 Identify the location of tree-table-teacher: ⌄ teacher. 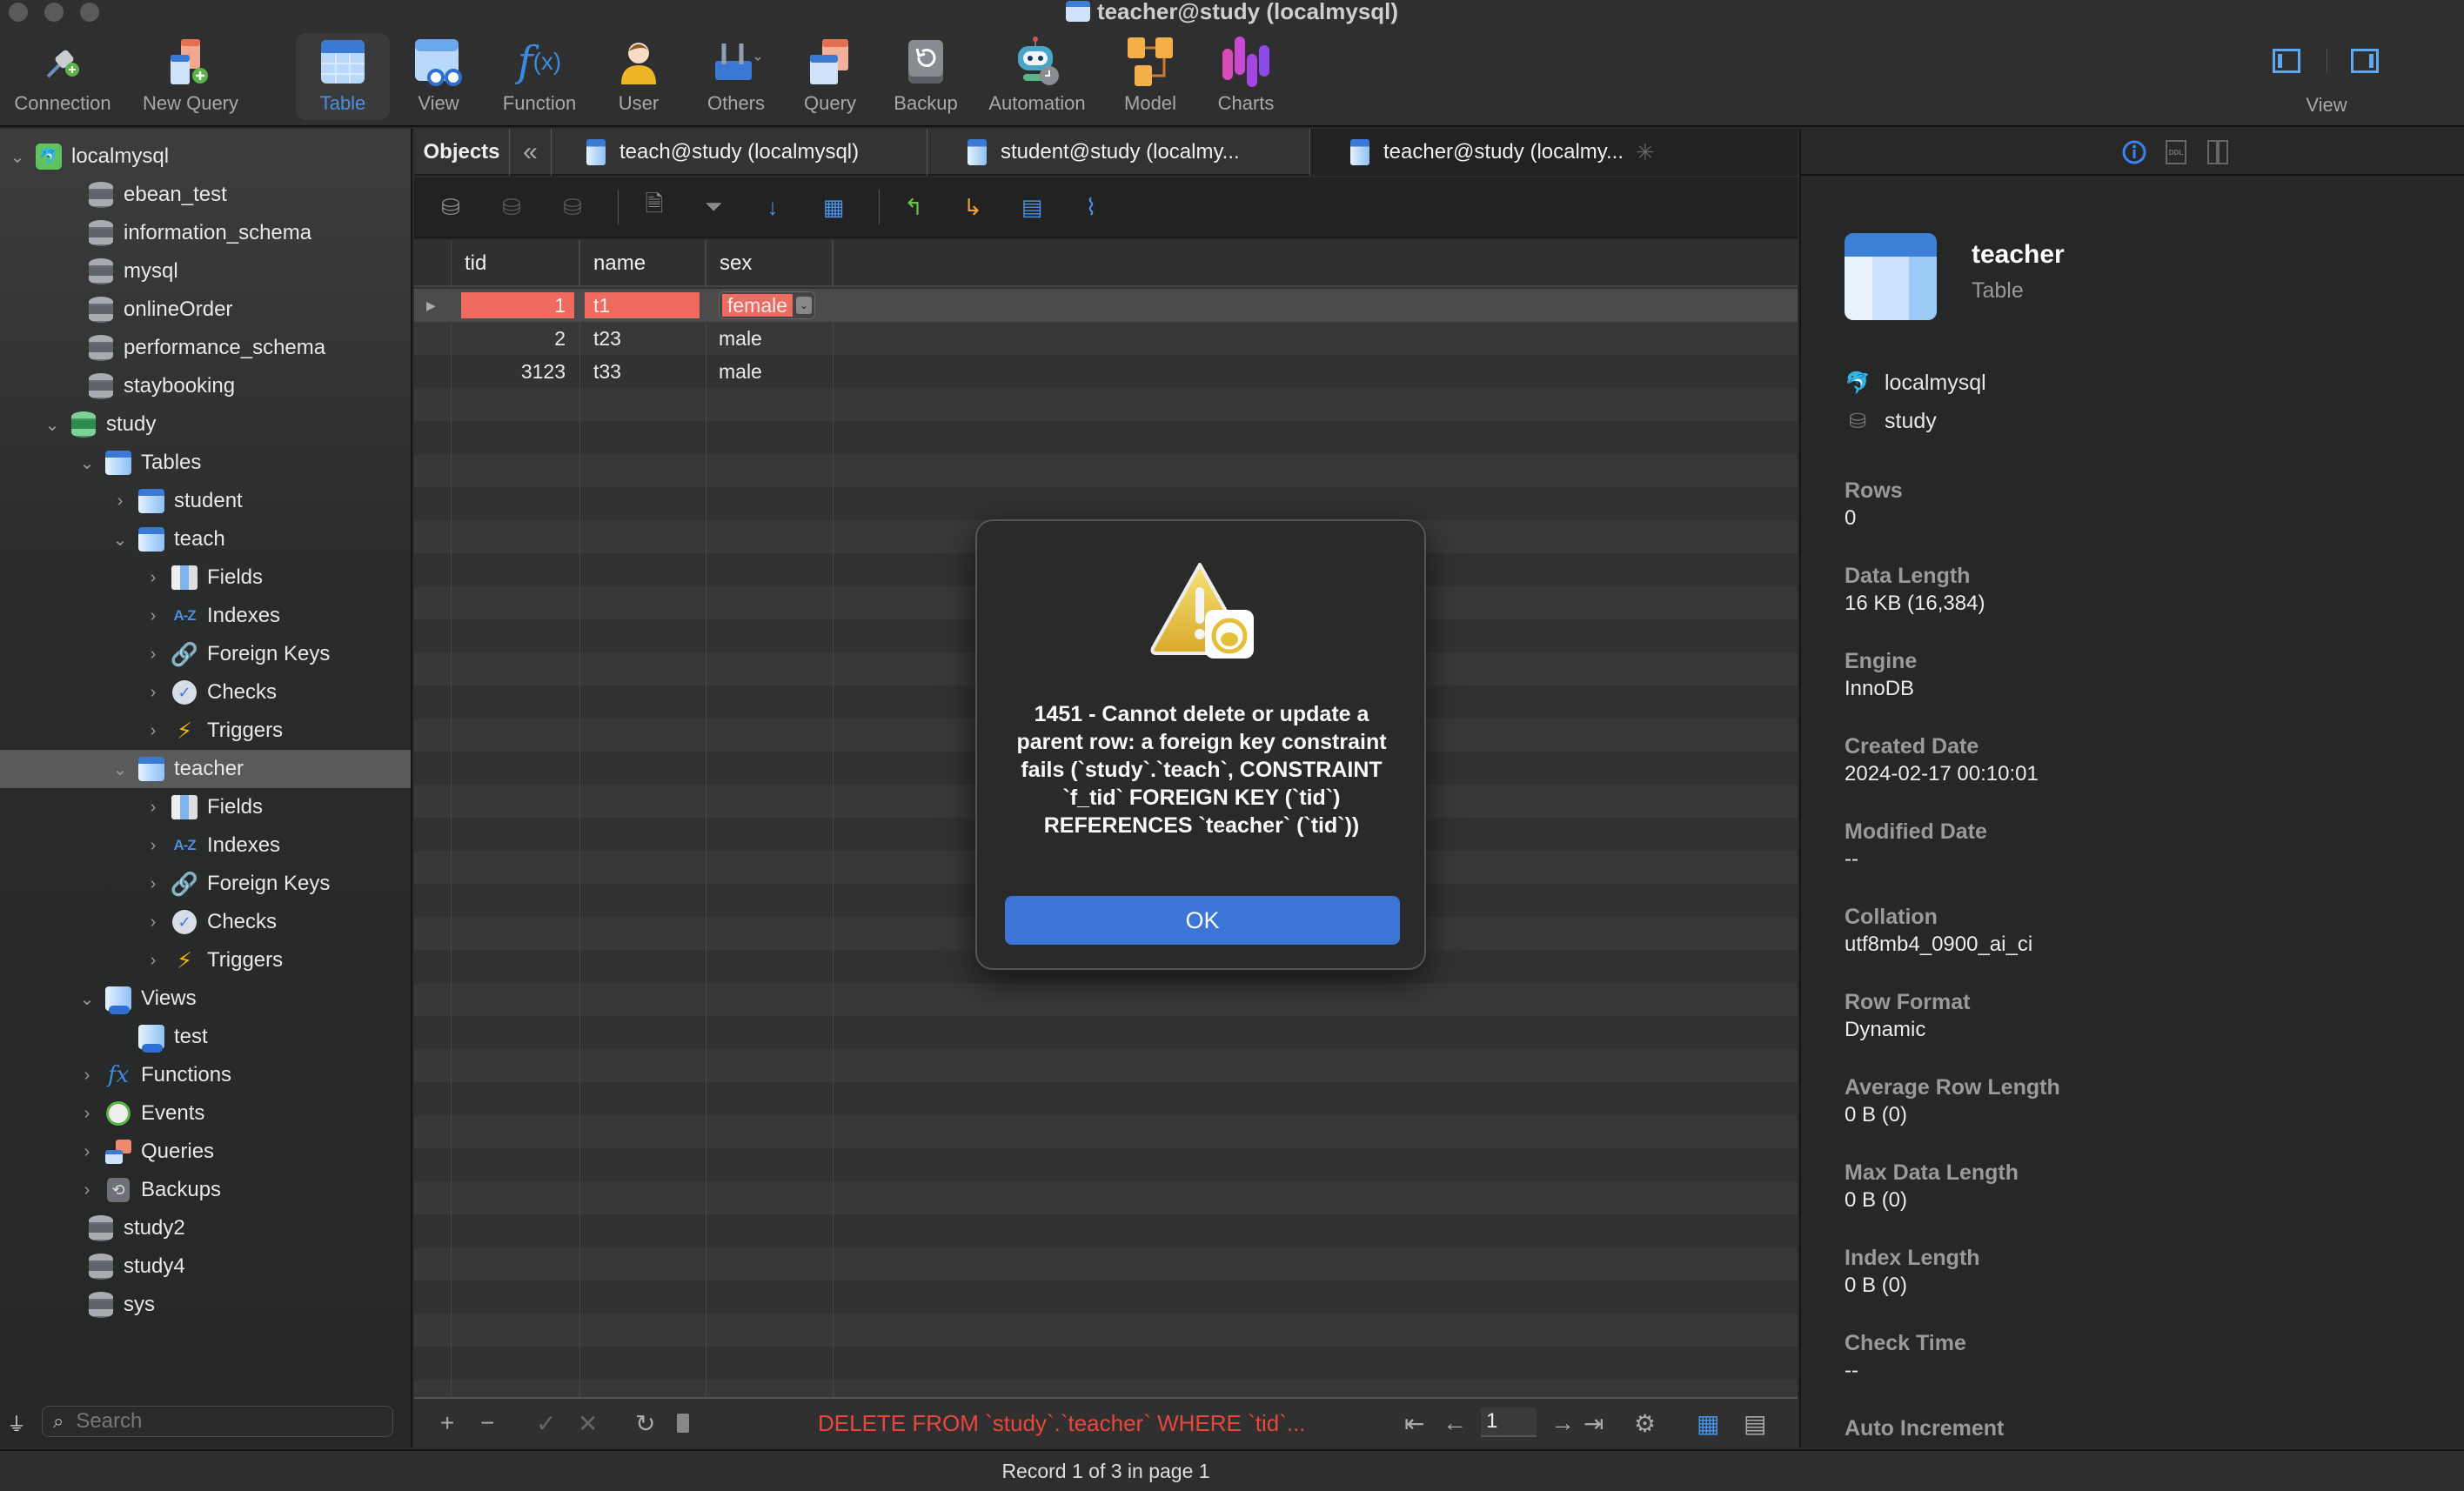
(205, 769).